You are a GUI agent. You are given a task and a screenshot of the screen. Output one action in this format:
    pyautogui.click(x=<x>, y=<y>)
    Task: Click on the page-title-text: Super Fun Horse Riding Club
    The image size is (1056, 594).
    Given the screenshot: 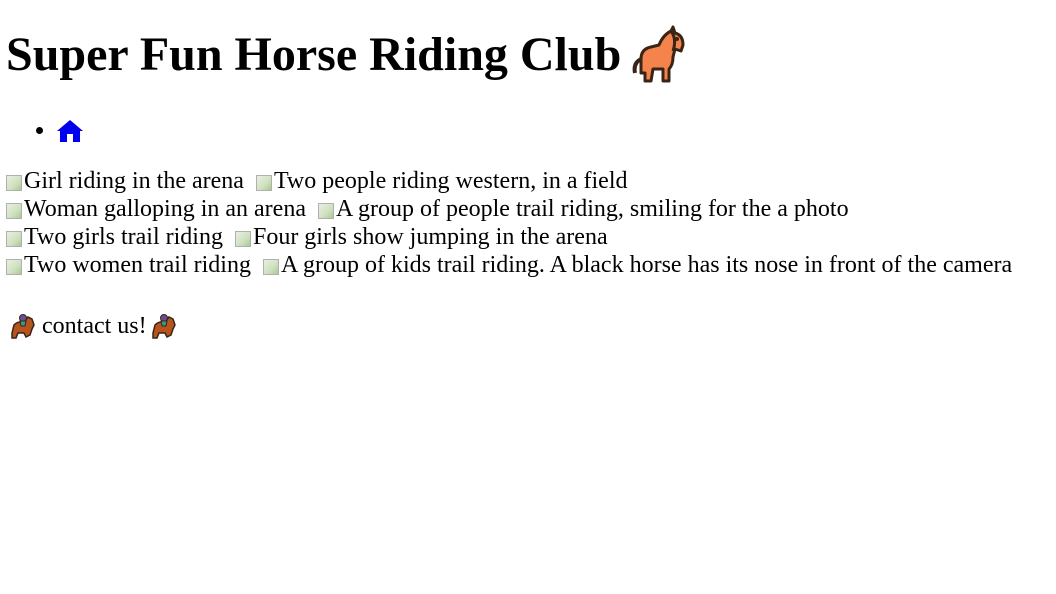 What is the action you would take?
    pyautogui.click(x=314, y=54)
    